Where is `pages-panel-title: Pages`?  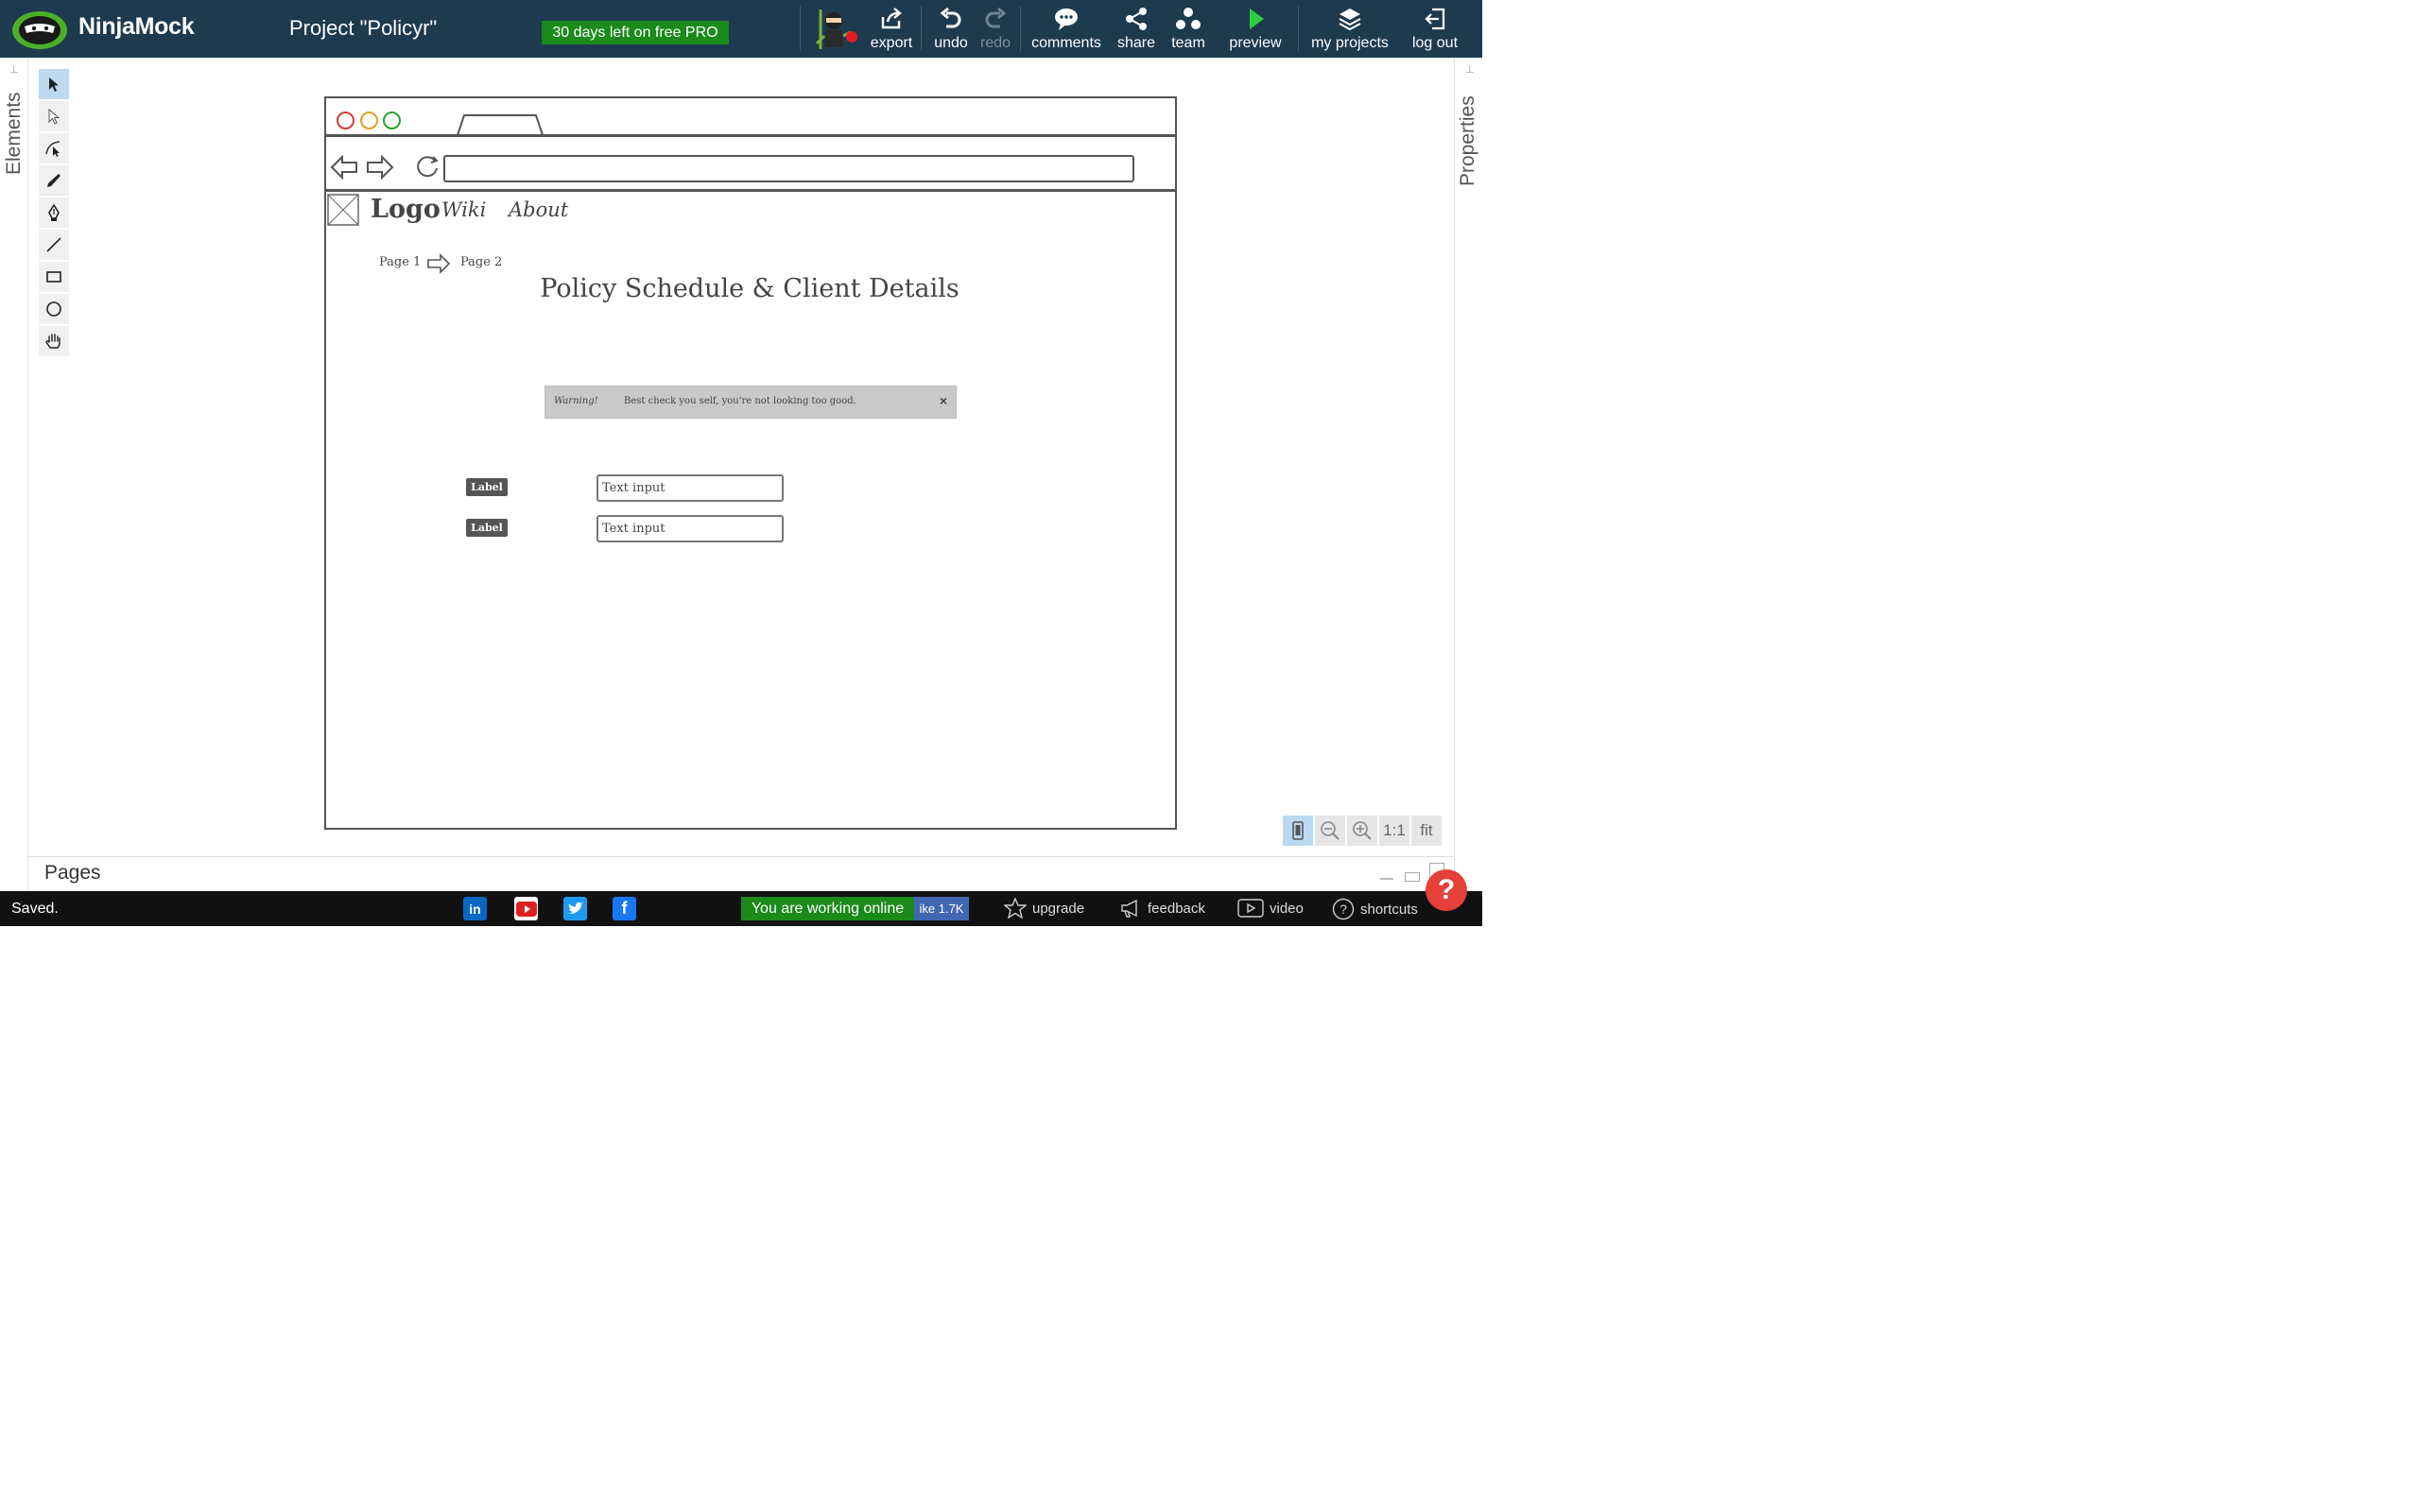
pages-panel-title: Pages is located at coordinates (72, 873).